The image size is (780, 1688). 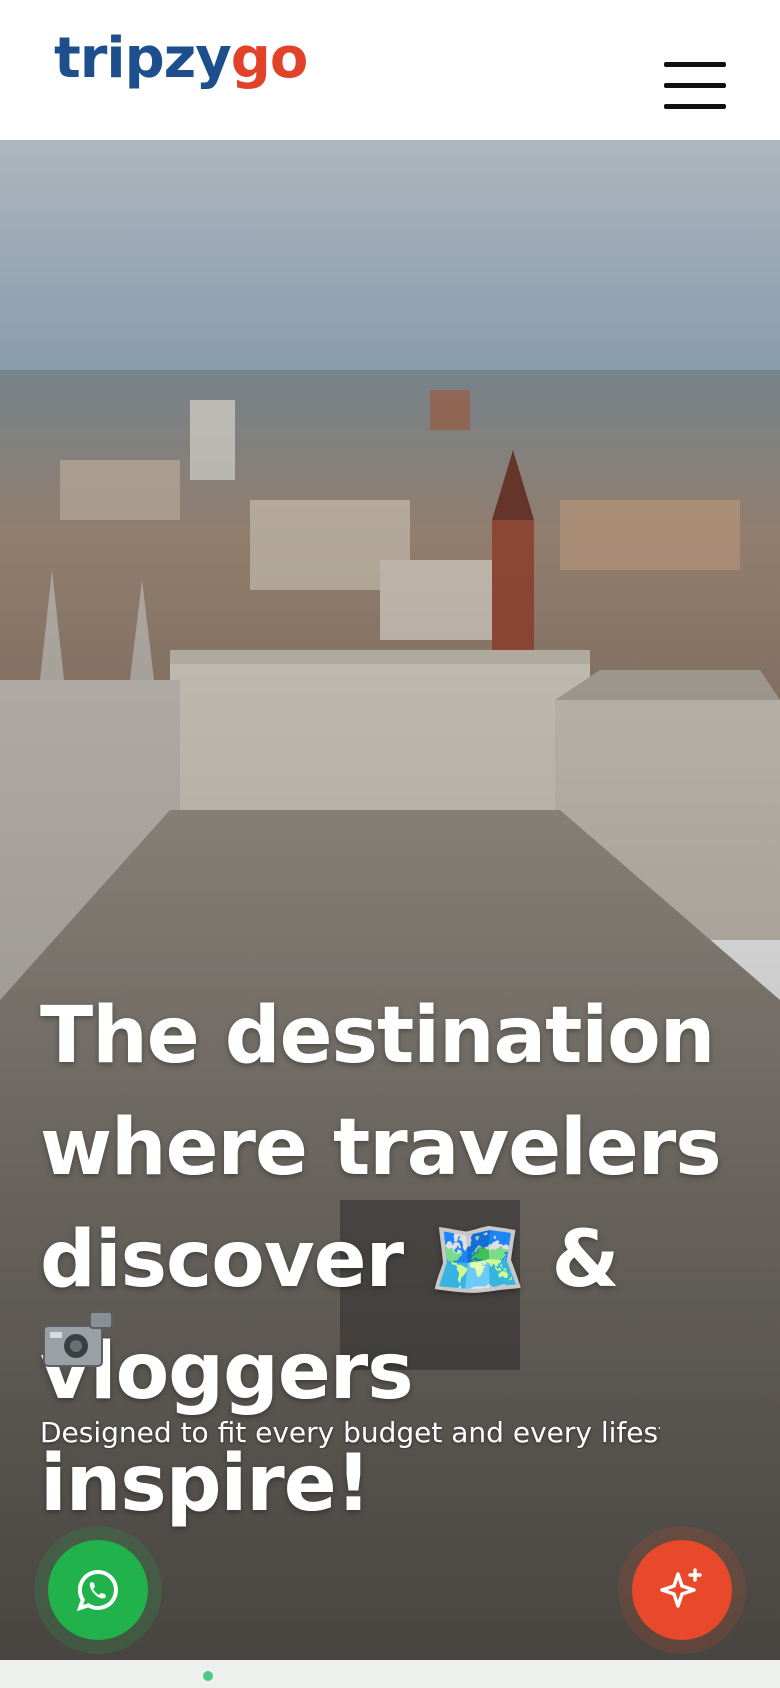 What do you see at coordinates (390, 70) in the screenshot?
I see `site-header: tripzygo` at bounding box center [390, 70].